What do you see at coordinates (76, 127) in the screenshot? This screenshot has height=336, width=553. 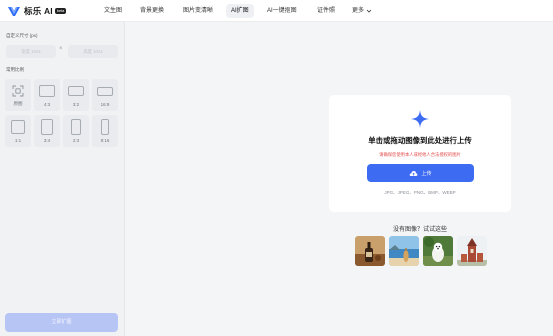 I see `ratio-2-3-icon` at bounding box center [76, 127].